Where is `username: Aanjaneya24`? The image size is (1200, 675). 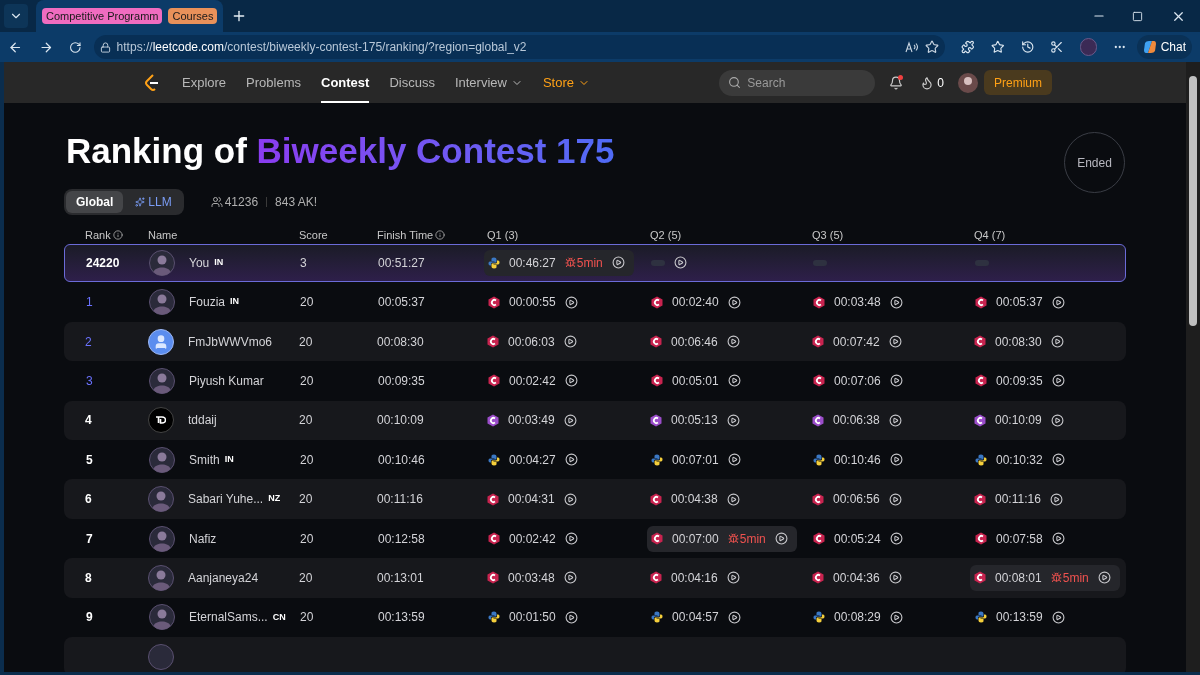 username: Aanjaneya24 is located at coordinates (223, 577).